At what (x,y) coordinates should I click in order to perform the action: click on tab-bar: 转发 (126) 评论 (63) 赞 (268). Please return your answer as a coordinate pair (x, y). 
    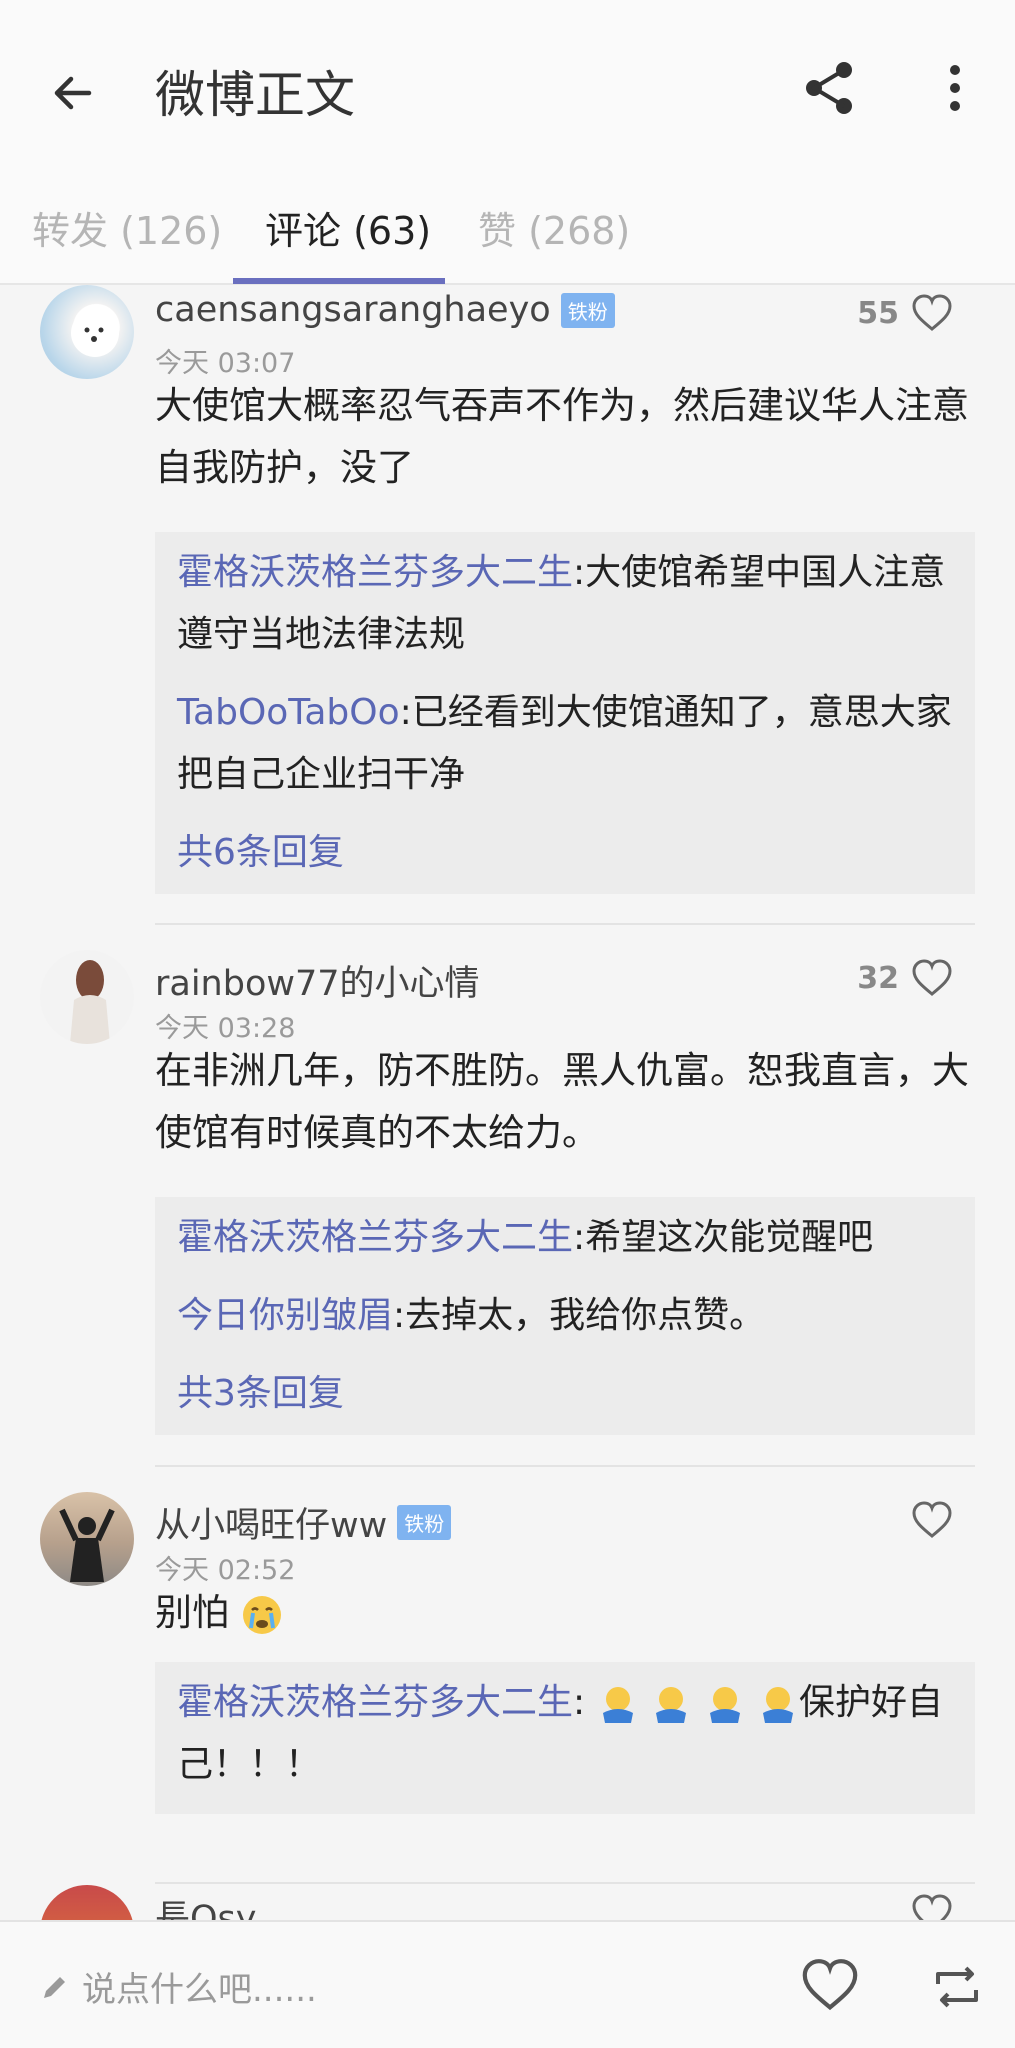
    Looking at the image, I should click on (507, 232).